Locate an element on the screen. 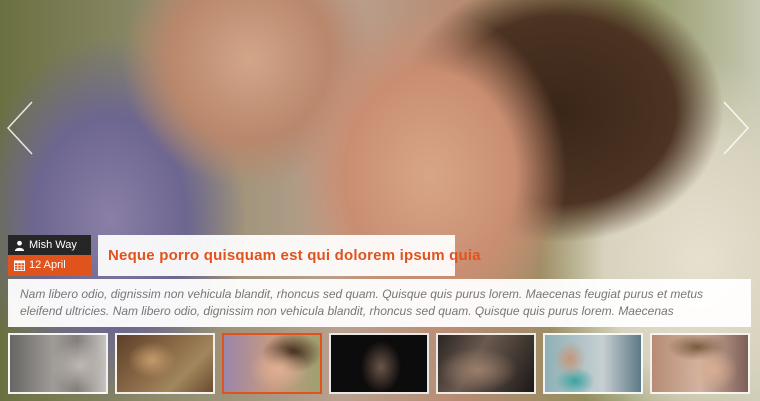 The image size is (760, 401). user-icon is located at coordinates (19, 245).